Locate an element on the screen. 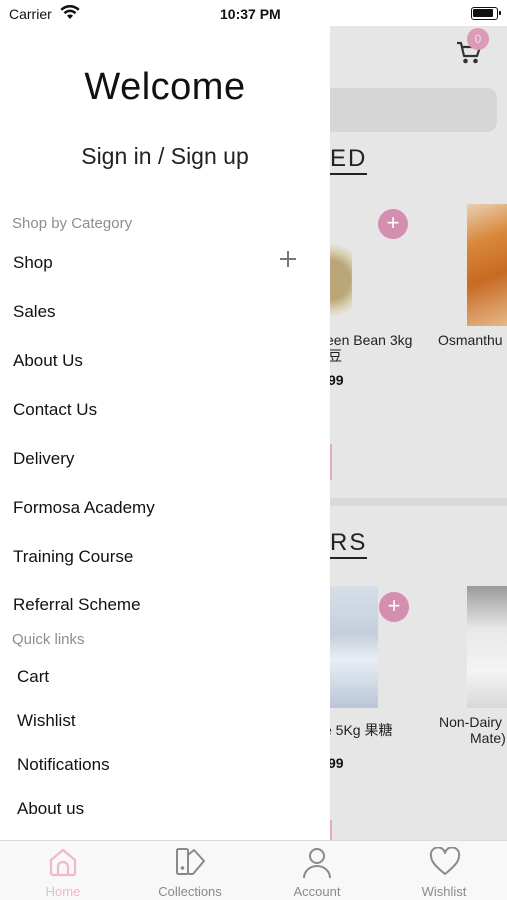  menu-item-referral-scheme: Referral Scheme is located at coordinates (77, 605).